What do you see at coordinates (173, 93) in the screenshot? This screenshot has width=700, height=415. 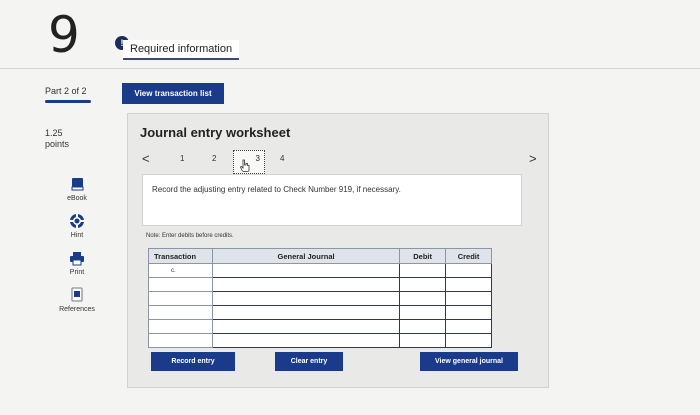 I see `view-transaction-list-button: View transaction list` at bounding box center [173, 93].